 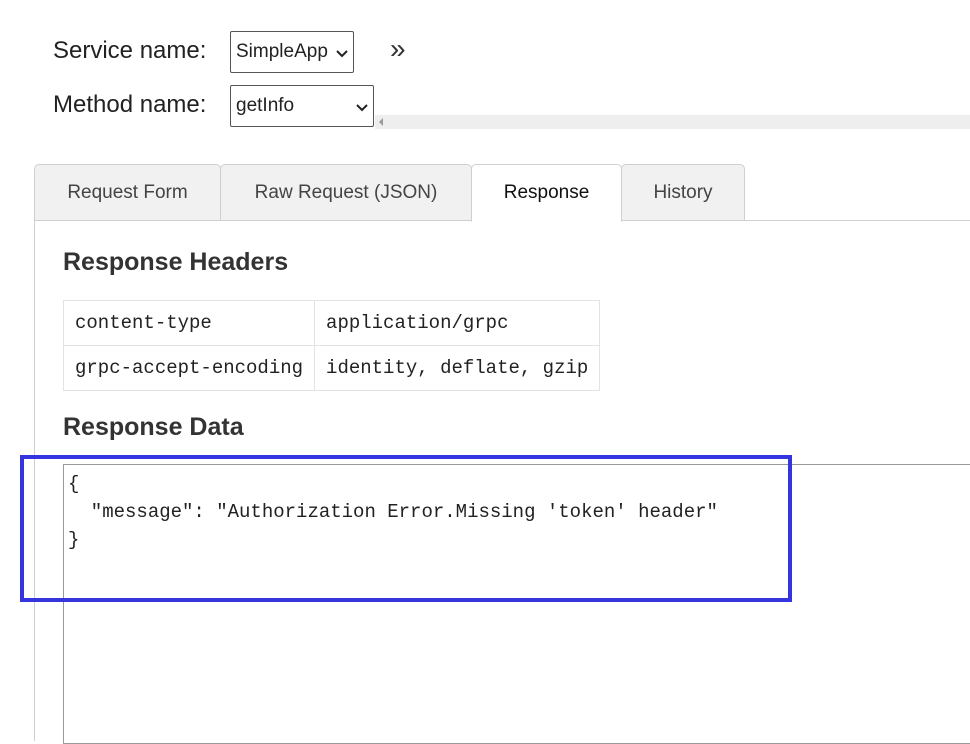 I want to click on tab-request-form: Request Form, so click(x=127, y=192).